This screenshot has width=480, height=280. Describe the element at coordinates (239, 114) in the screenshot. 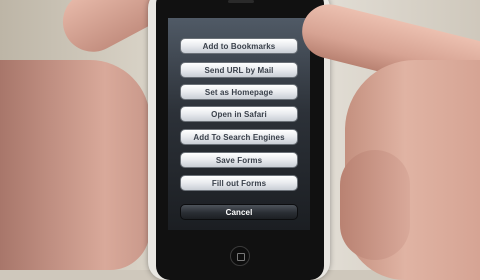

I see `open-in-safari-button: Open in Safari` at that location.